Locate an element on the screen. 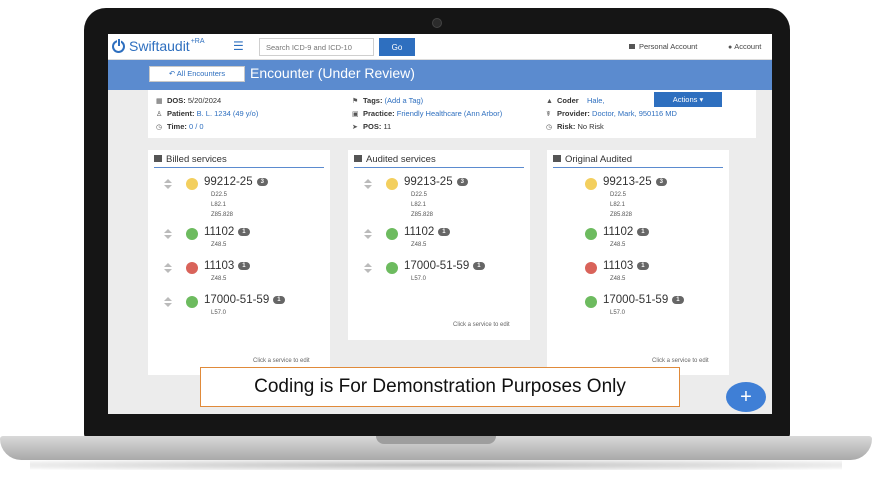  person-icon: ♙ is located at coordinates (159, 114).